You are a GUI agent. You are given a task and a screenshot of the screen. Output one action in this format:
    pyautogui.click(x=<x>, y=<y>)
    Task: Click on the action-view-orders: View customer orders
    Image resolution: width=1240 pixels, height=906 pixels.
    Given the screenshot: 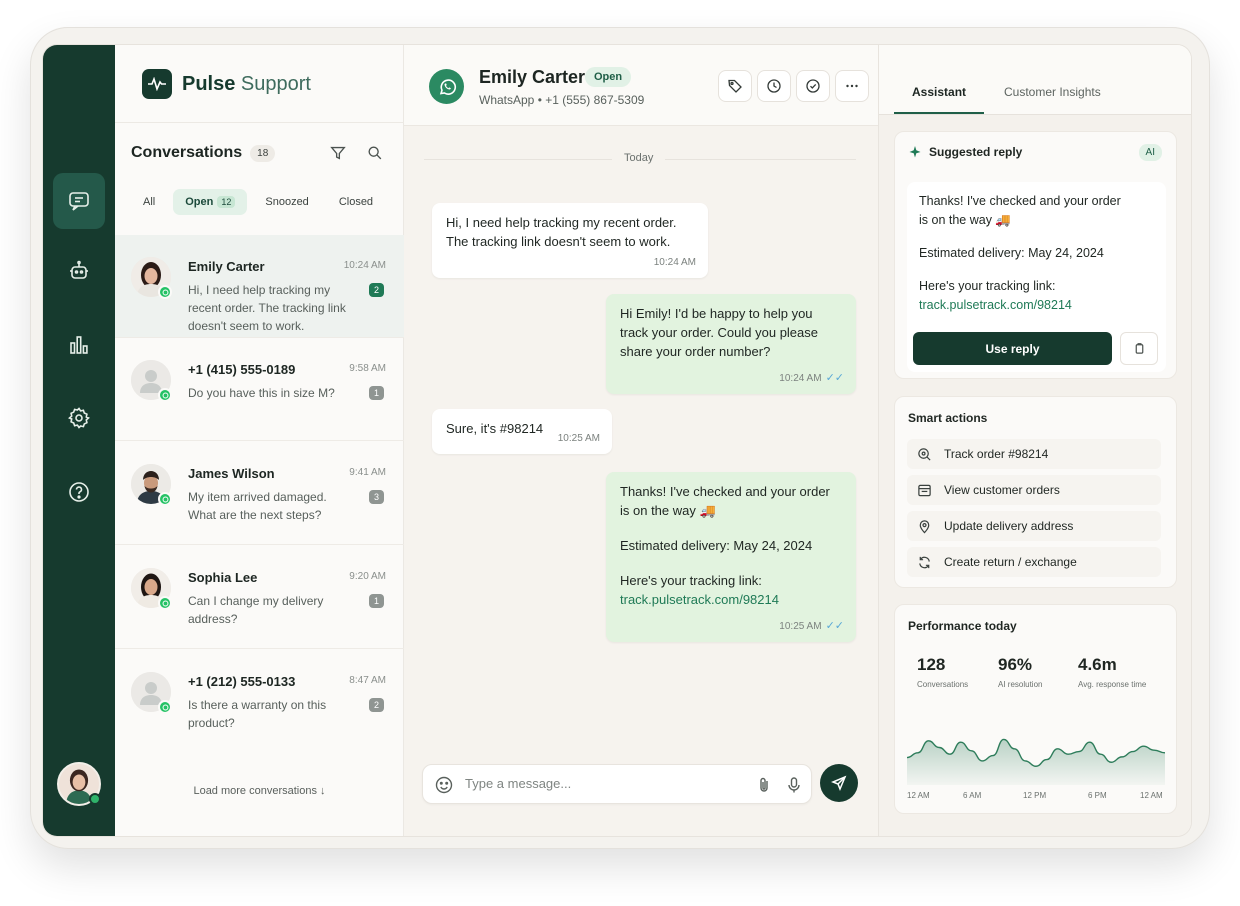 What is the action you would take?
    pyautogui.click(x=1034, y=490)
    